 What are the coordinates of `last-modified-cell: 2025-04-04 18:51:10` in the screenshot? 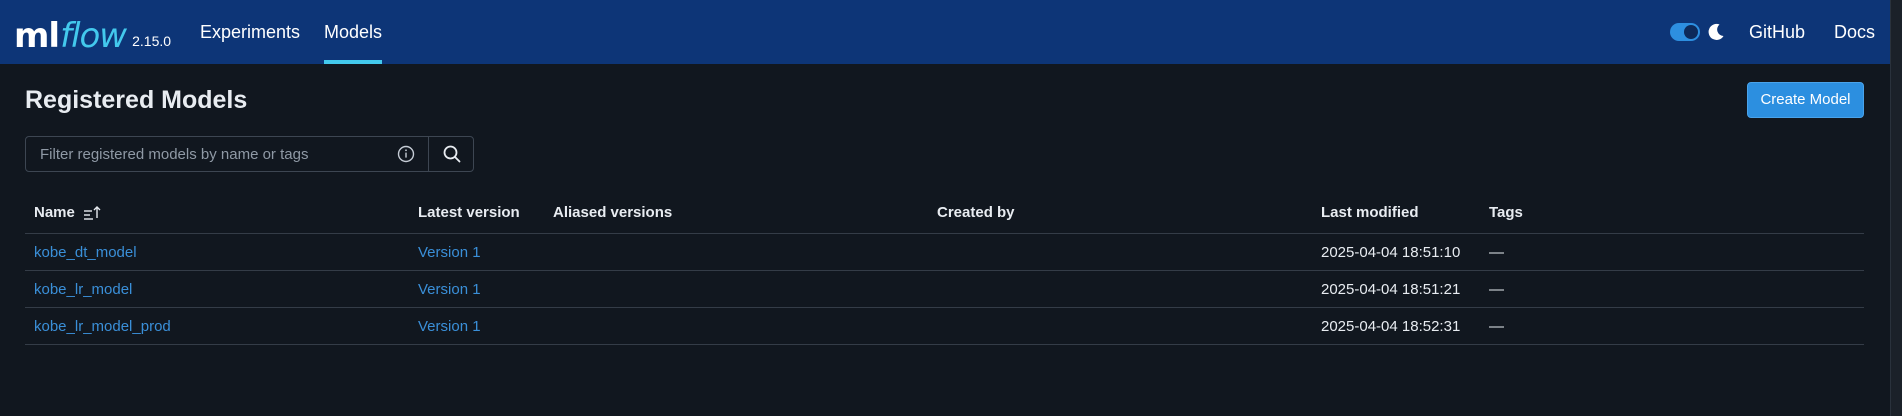 It's located at (1391, 252).